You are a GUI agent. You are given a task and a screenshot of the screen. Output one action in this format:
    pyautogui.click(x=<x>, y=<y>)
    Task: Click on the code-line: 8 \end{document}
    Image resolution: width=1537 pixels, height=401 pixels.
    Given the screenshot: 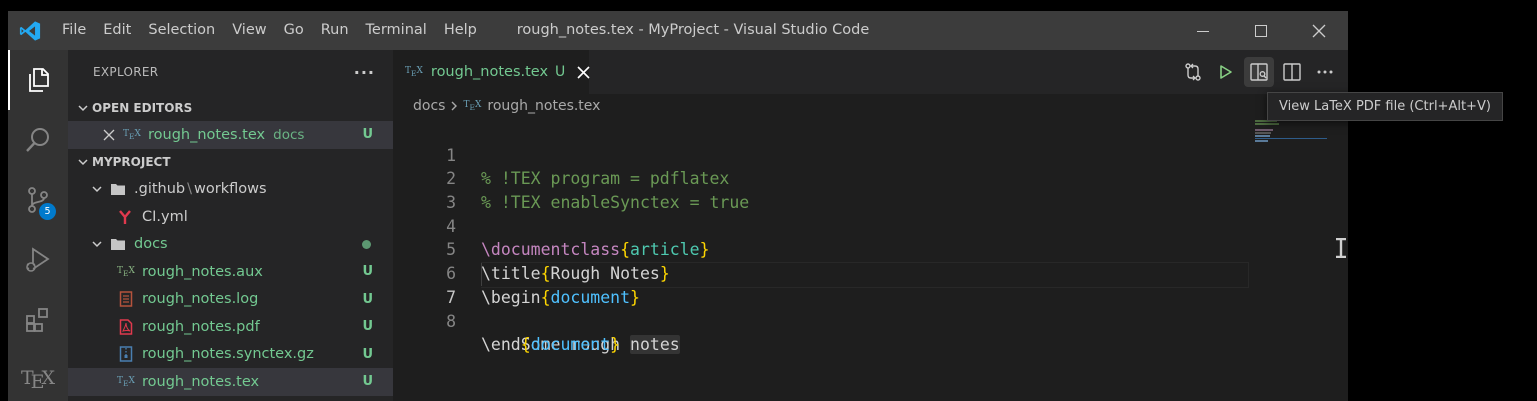 What is the action you would take?
    pyautogui.click(x=870, y=320)
    